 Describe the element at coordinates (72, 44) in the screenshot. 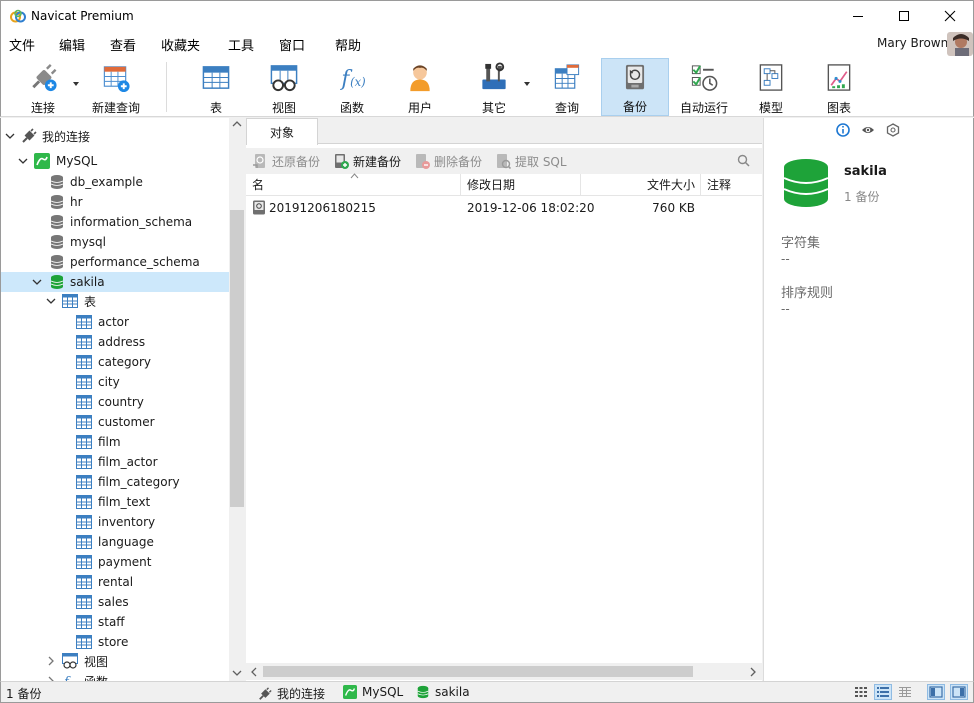

I see `menu-edit: 编辑` at that location.